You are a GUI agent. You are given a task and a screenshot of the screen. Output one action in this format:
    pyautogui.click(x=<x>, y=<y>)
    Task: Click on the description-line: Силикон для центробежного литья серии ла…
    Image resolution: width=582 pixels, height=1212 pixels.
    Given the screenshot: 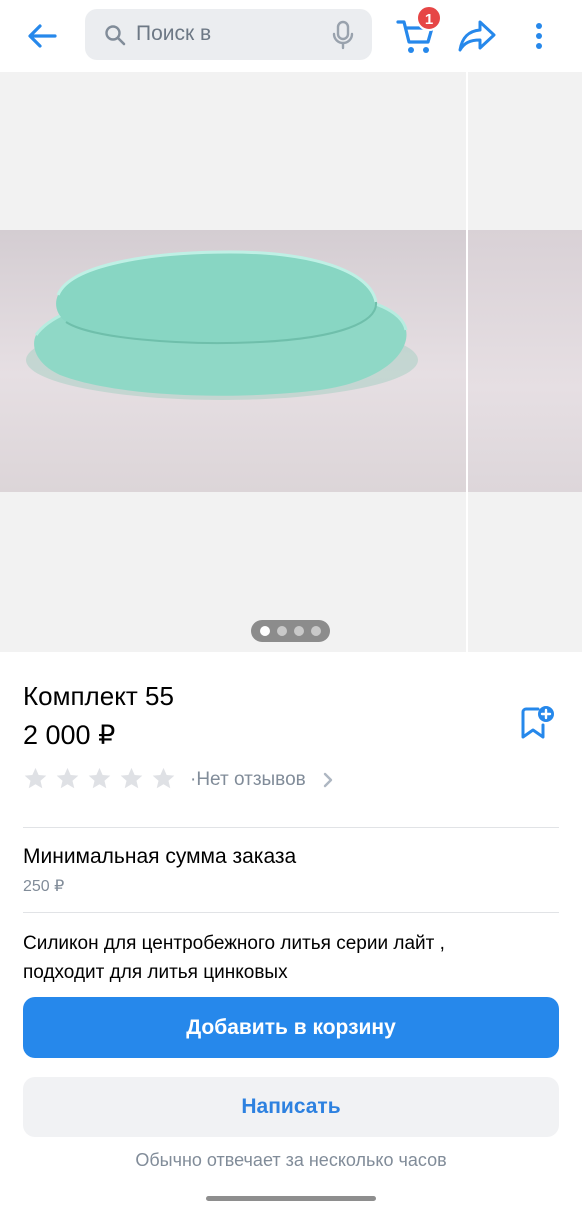 What is the action you would take?
    pyautogui.click(x=234, y=943)
    